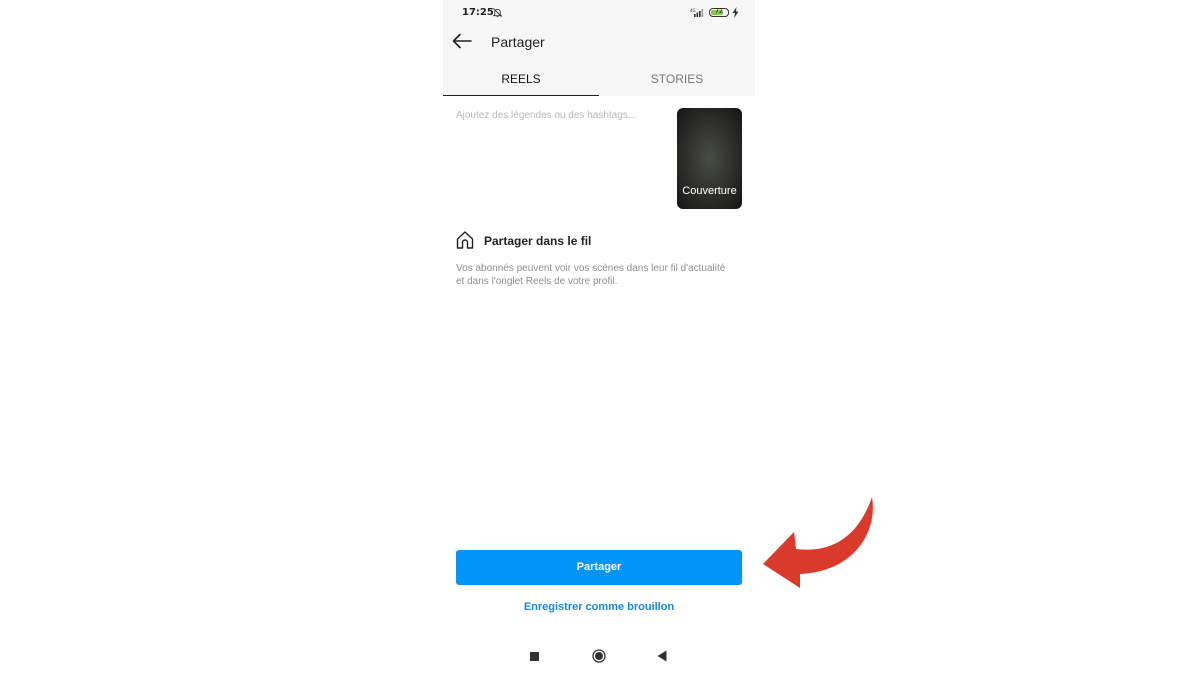 Image resolution: width=1200 pixels, height=675 pixels. What do you see at coordinates (599, 567) in the screenshot?
I see `share-button: Partager` at bounding box center [599, 567].